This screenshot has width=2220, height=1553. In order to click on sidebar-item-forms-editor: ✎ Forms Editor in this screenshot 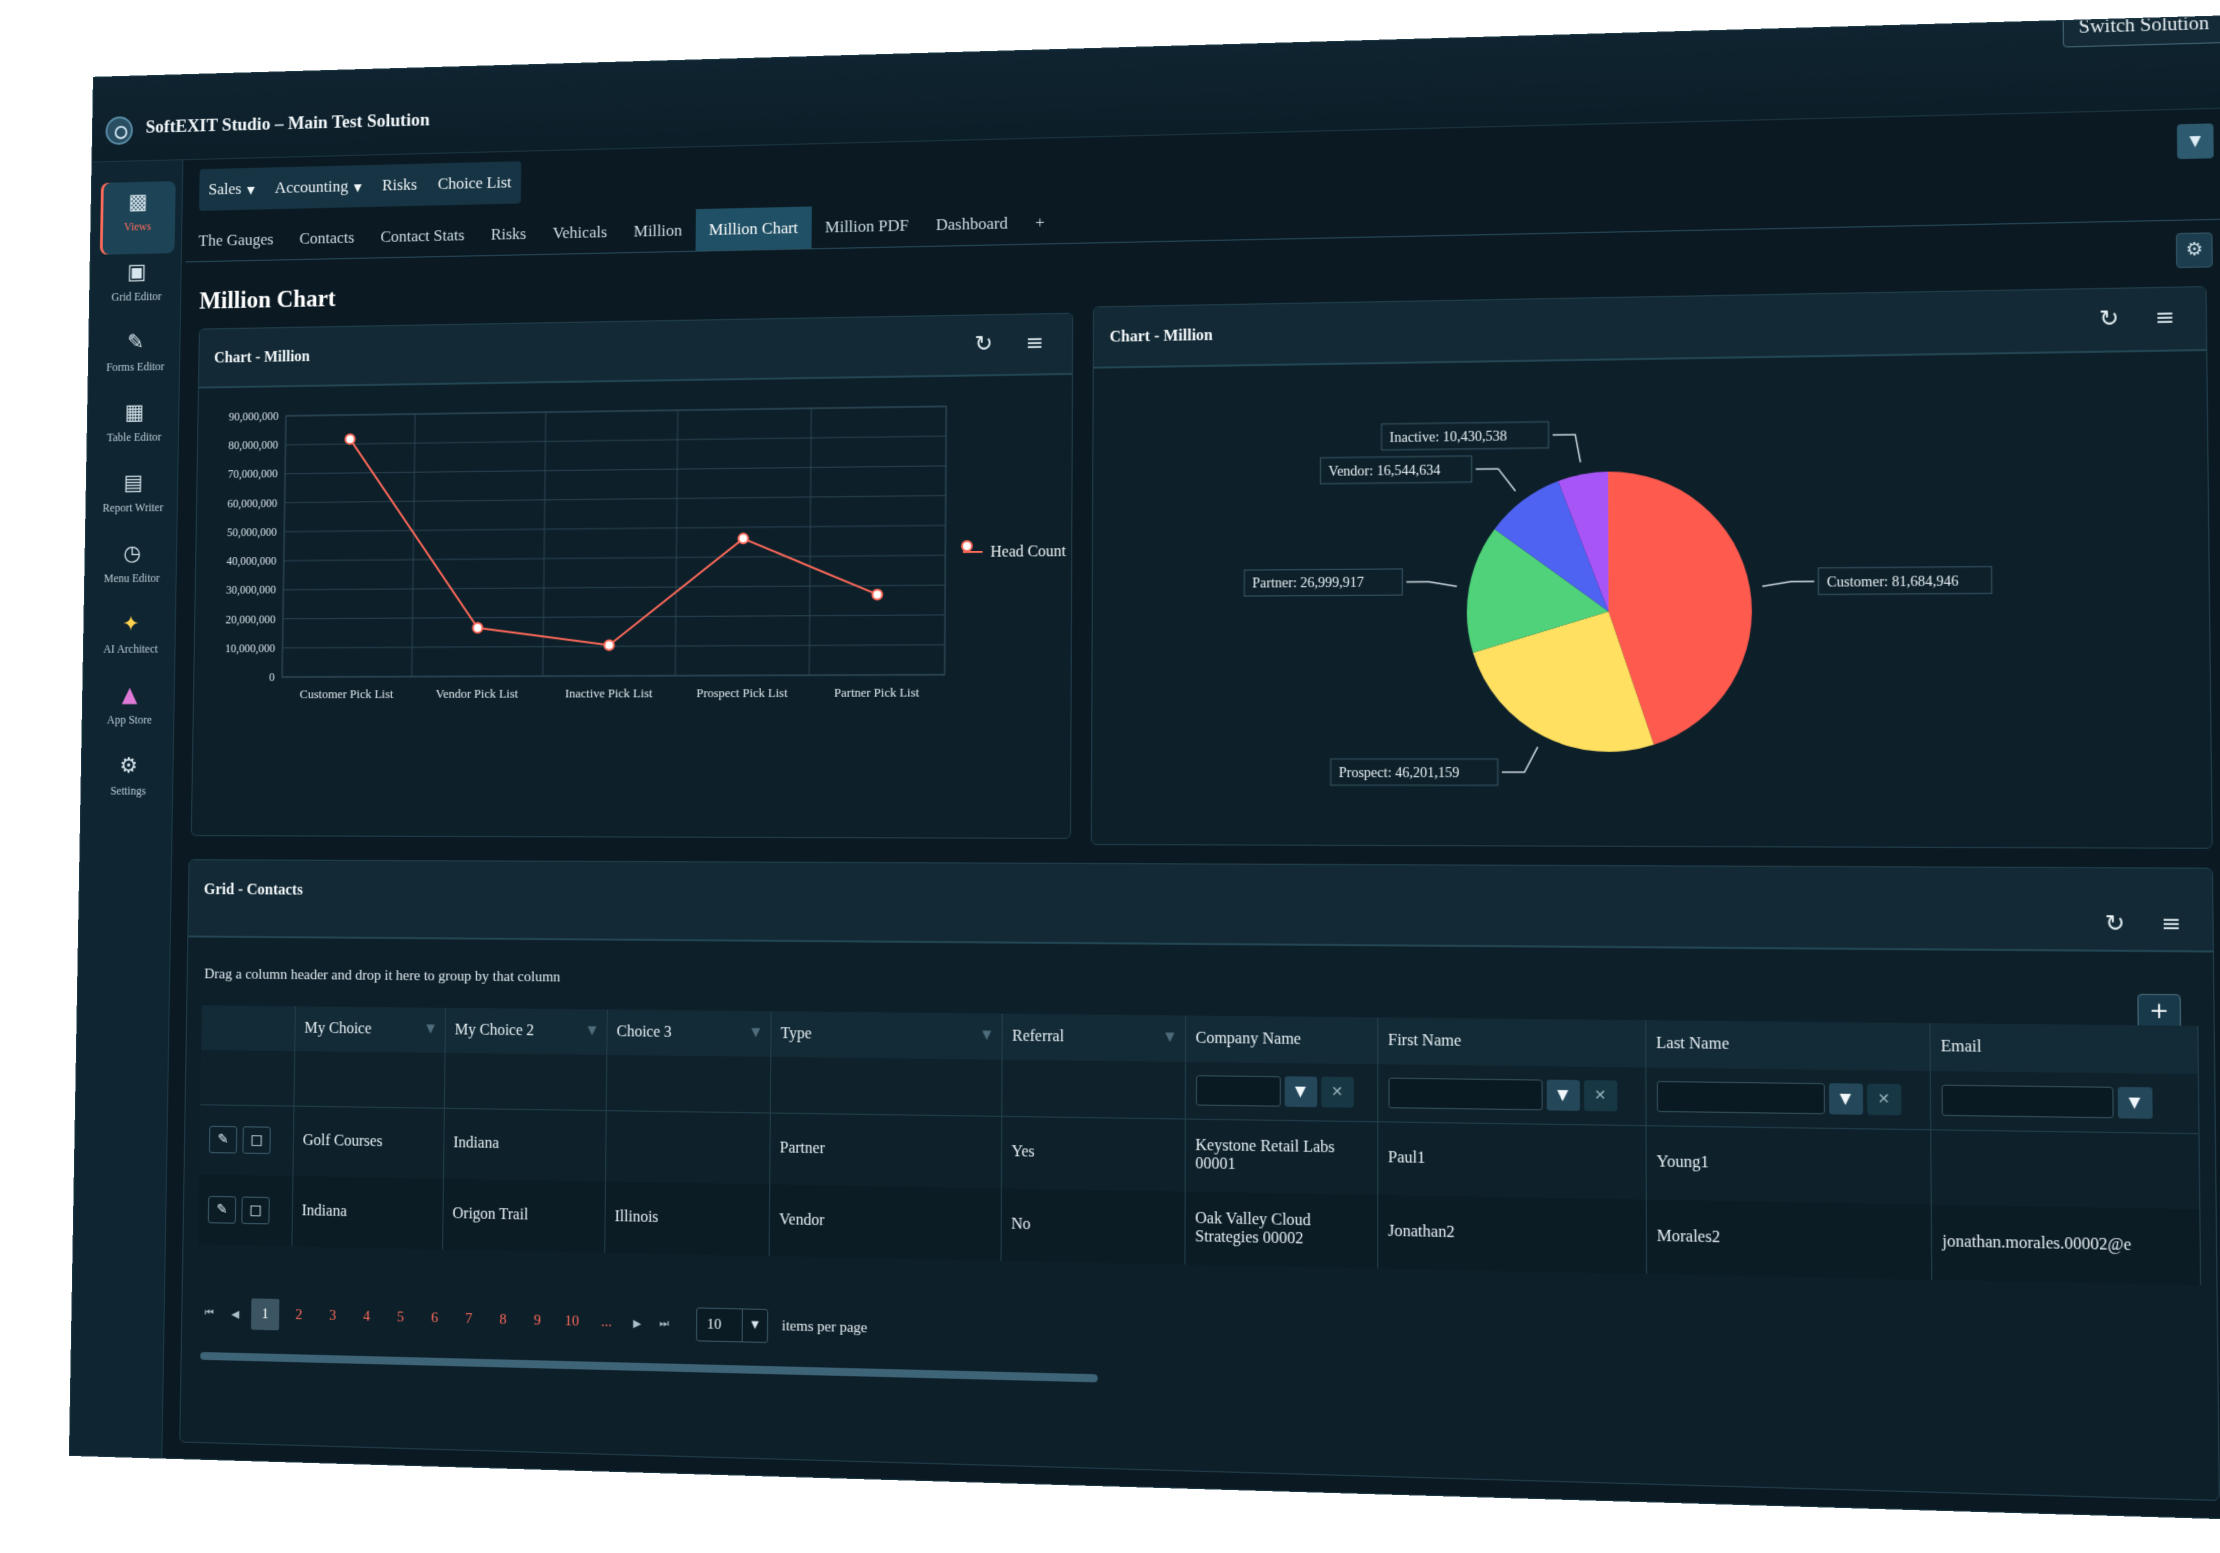, I will do `click(135, 357)`.